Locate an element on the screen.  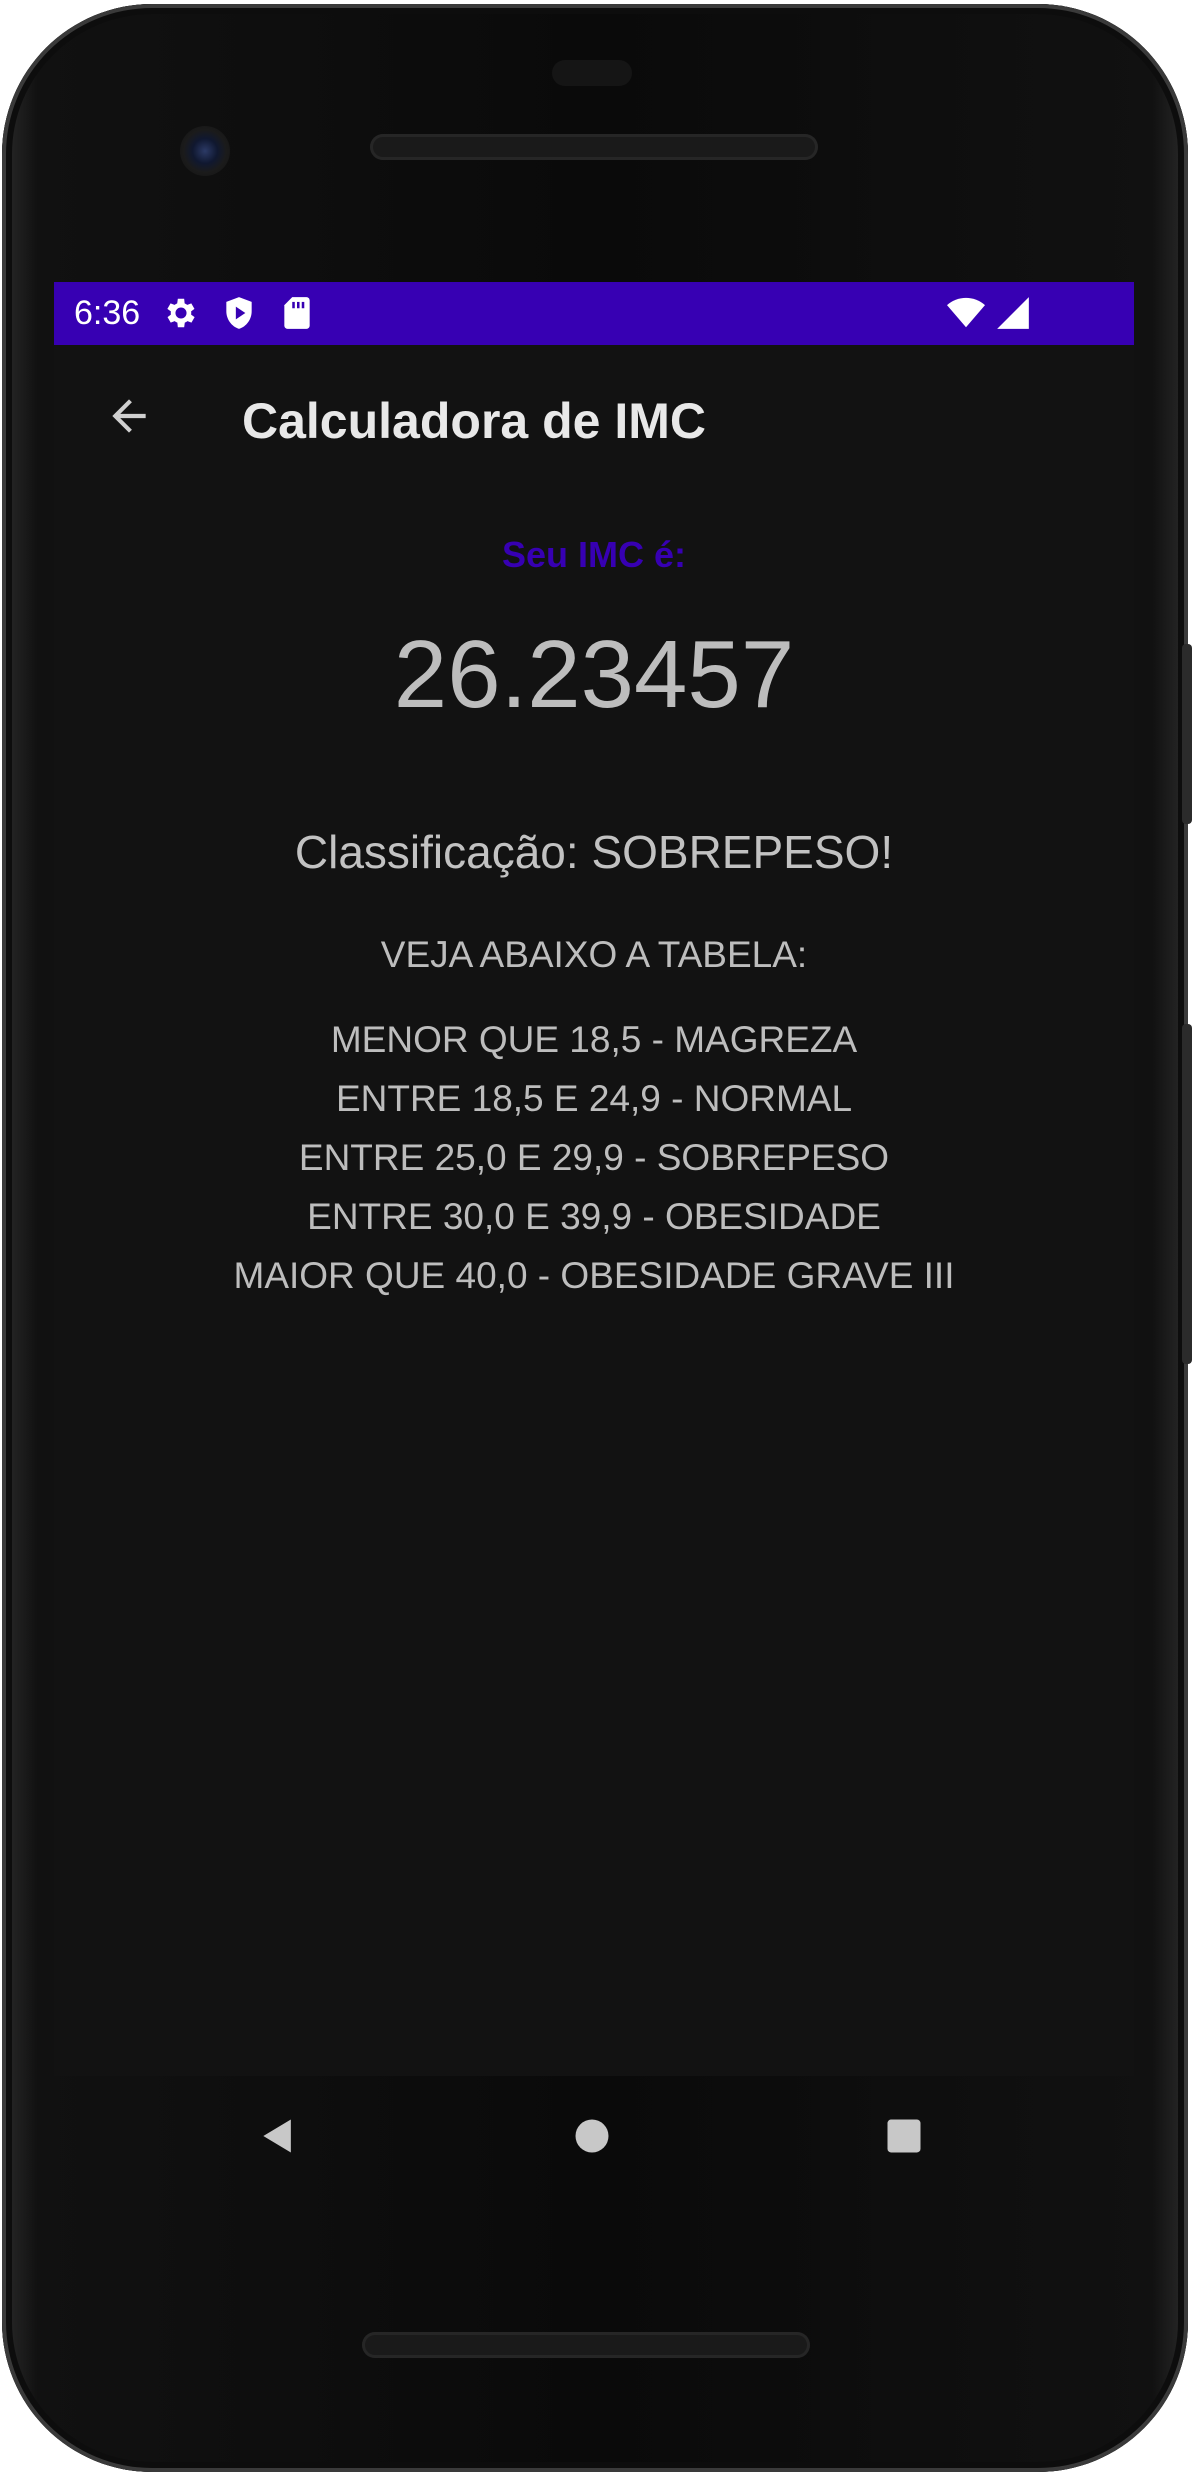
table-row: MAIOR QUE 40,0 - OBESIDADE GRAVE III is located at coordinates (594, 1275).